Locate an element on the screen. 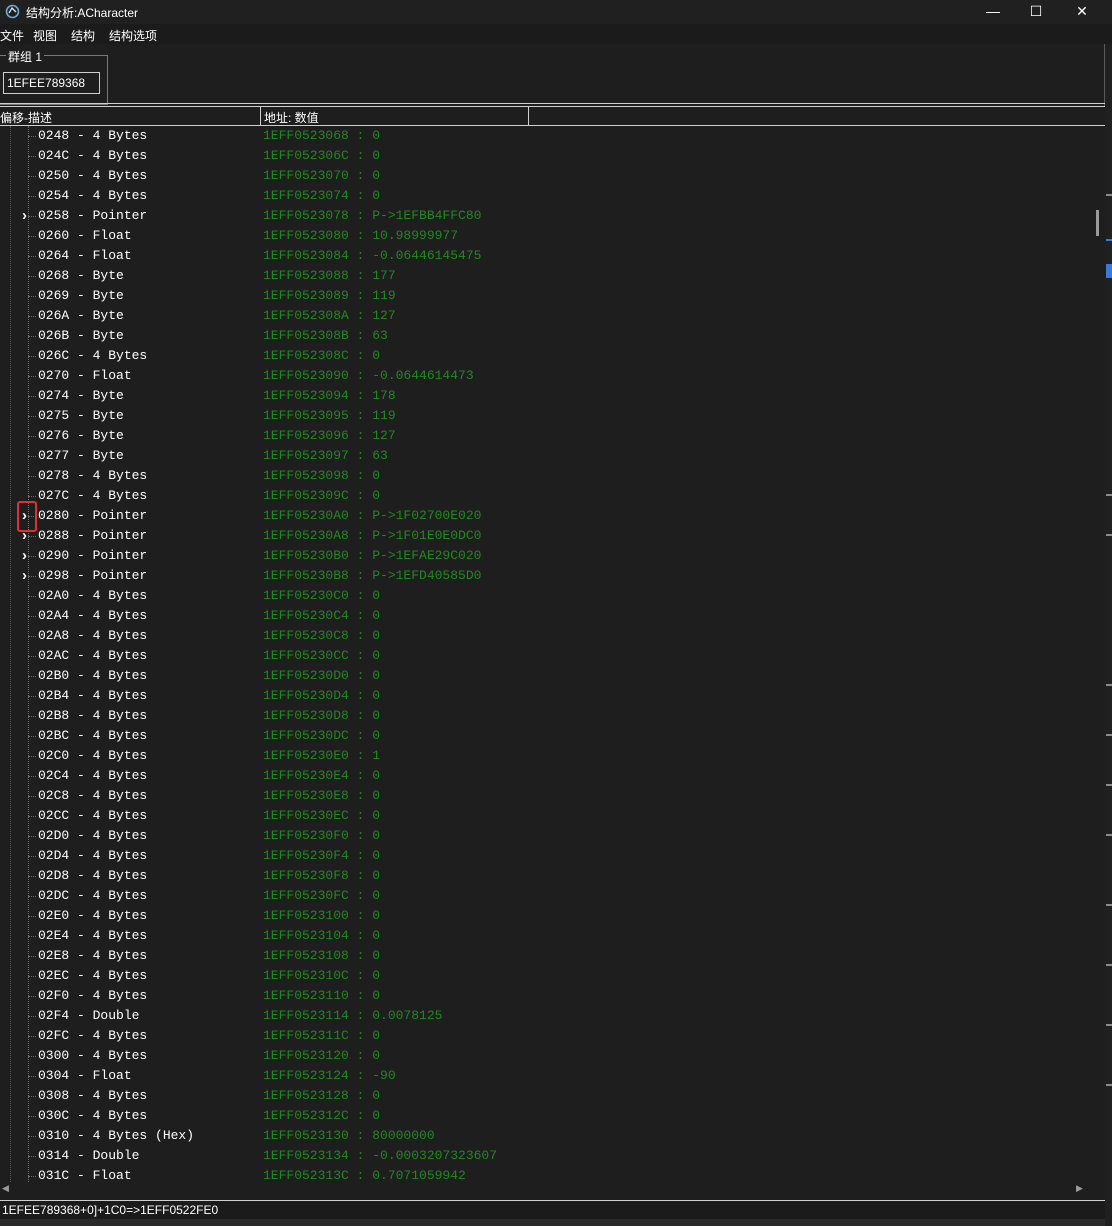 This screenshot has height=1226, width=1112. row-offset-description: 0280 - Pointer is located at coordinates (93, 515).